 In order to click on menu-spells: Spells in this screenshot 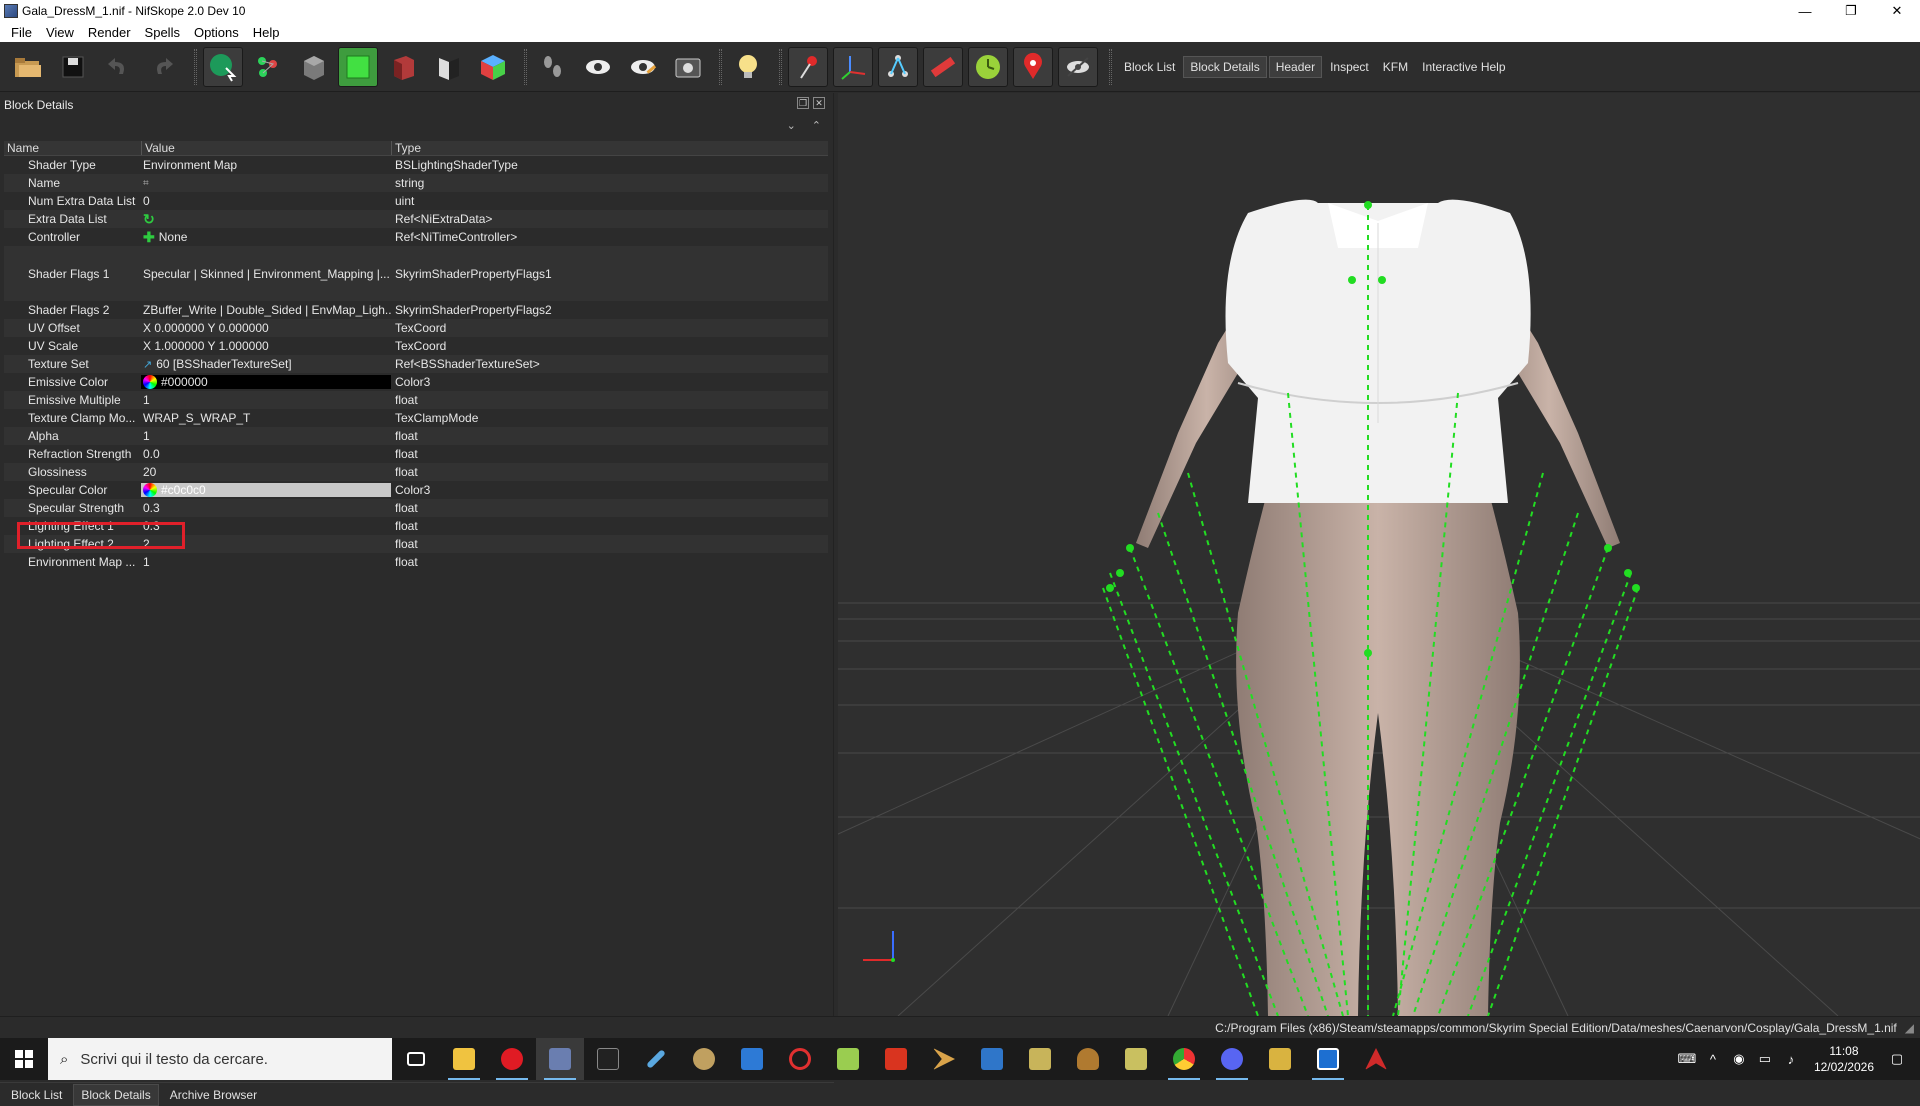, I will do `click(162, 32)`.